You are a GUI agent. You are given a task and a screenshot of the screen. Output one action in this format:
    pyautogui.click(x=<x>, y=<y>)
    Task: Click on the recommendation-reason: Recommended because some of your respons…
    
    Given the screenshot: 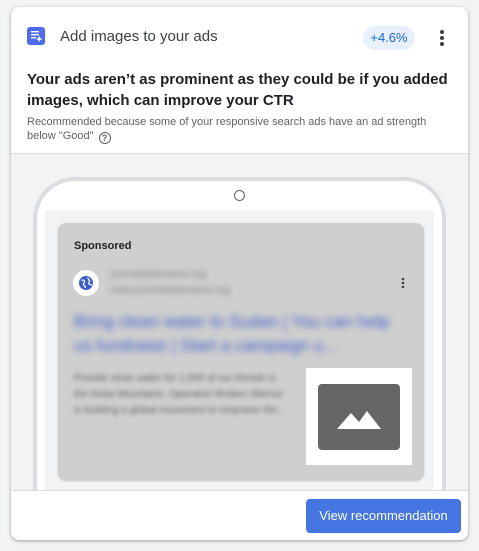 What is the action you would take?
    pyautogui.click(x=242, y=129)
    